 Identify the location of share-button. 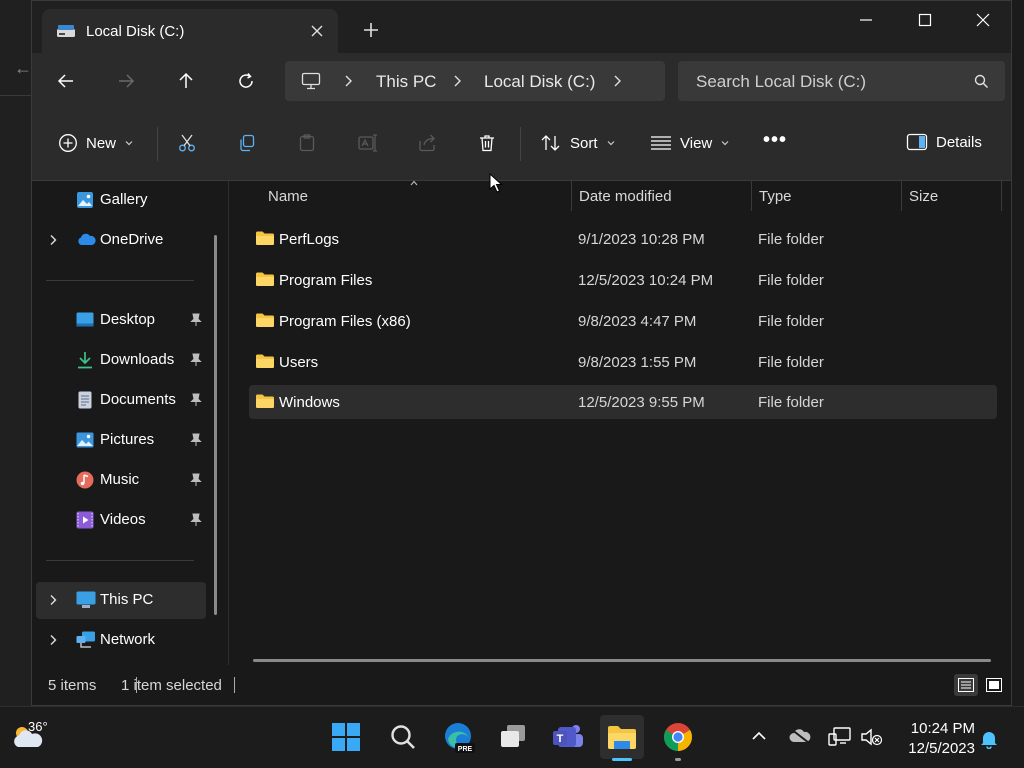
(427, 143).